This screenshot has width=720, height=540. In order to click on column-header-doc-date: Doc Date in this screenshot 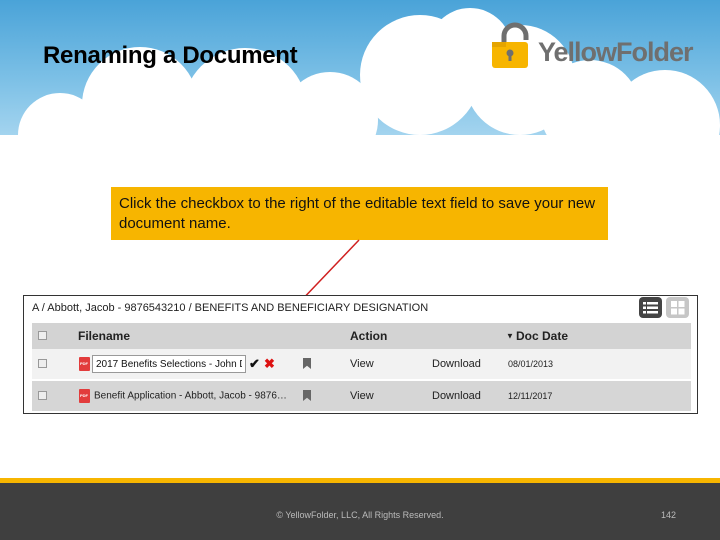, I will do `click(542, 336)`.